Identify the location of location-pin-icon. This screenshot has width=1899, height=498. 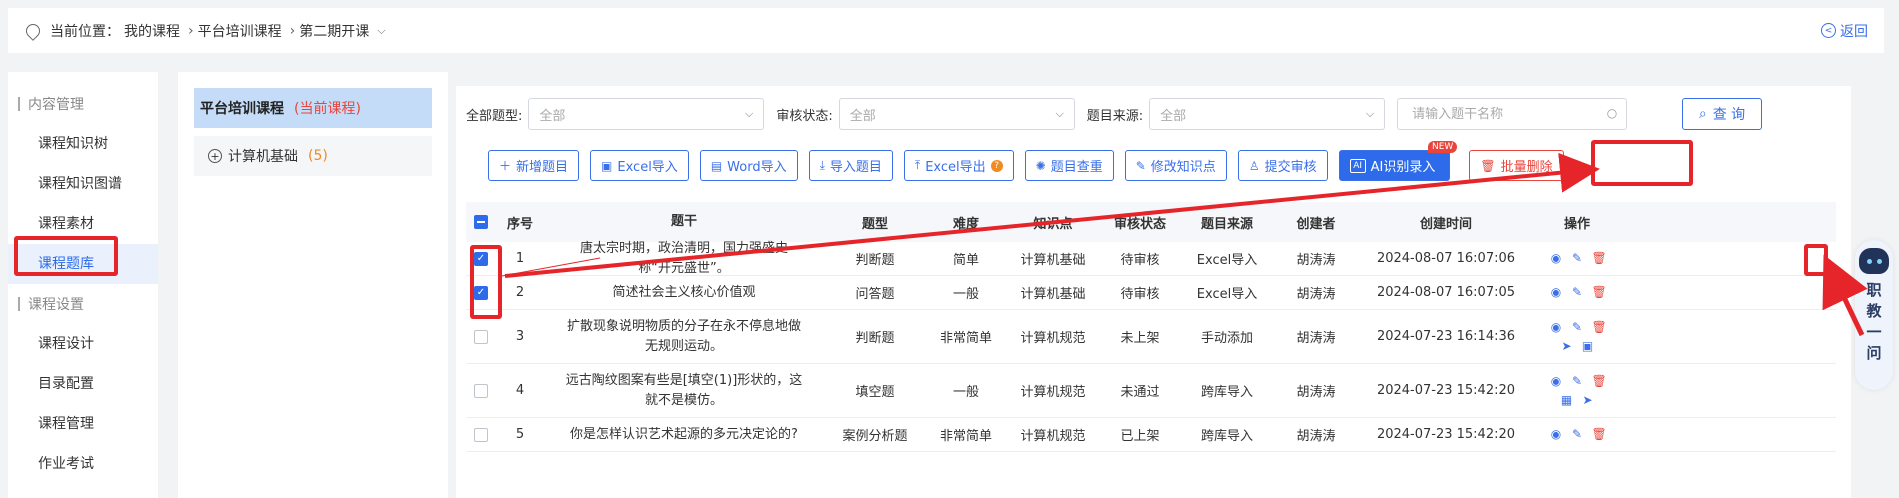
(33, 30).